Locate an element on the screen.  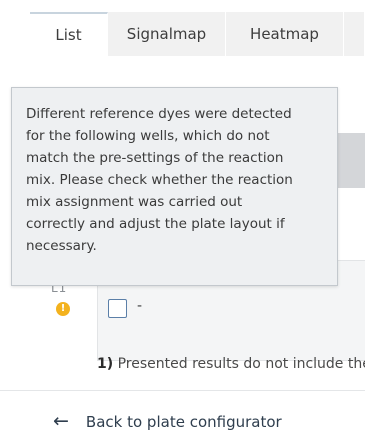
tab-overflow is located at coordinates (354, 34).